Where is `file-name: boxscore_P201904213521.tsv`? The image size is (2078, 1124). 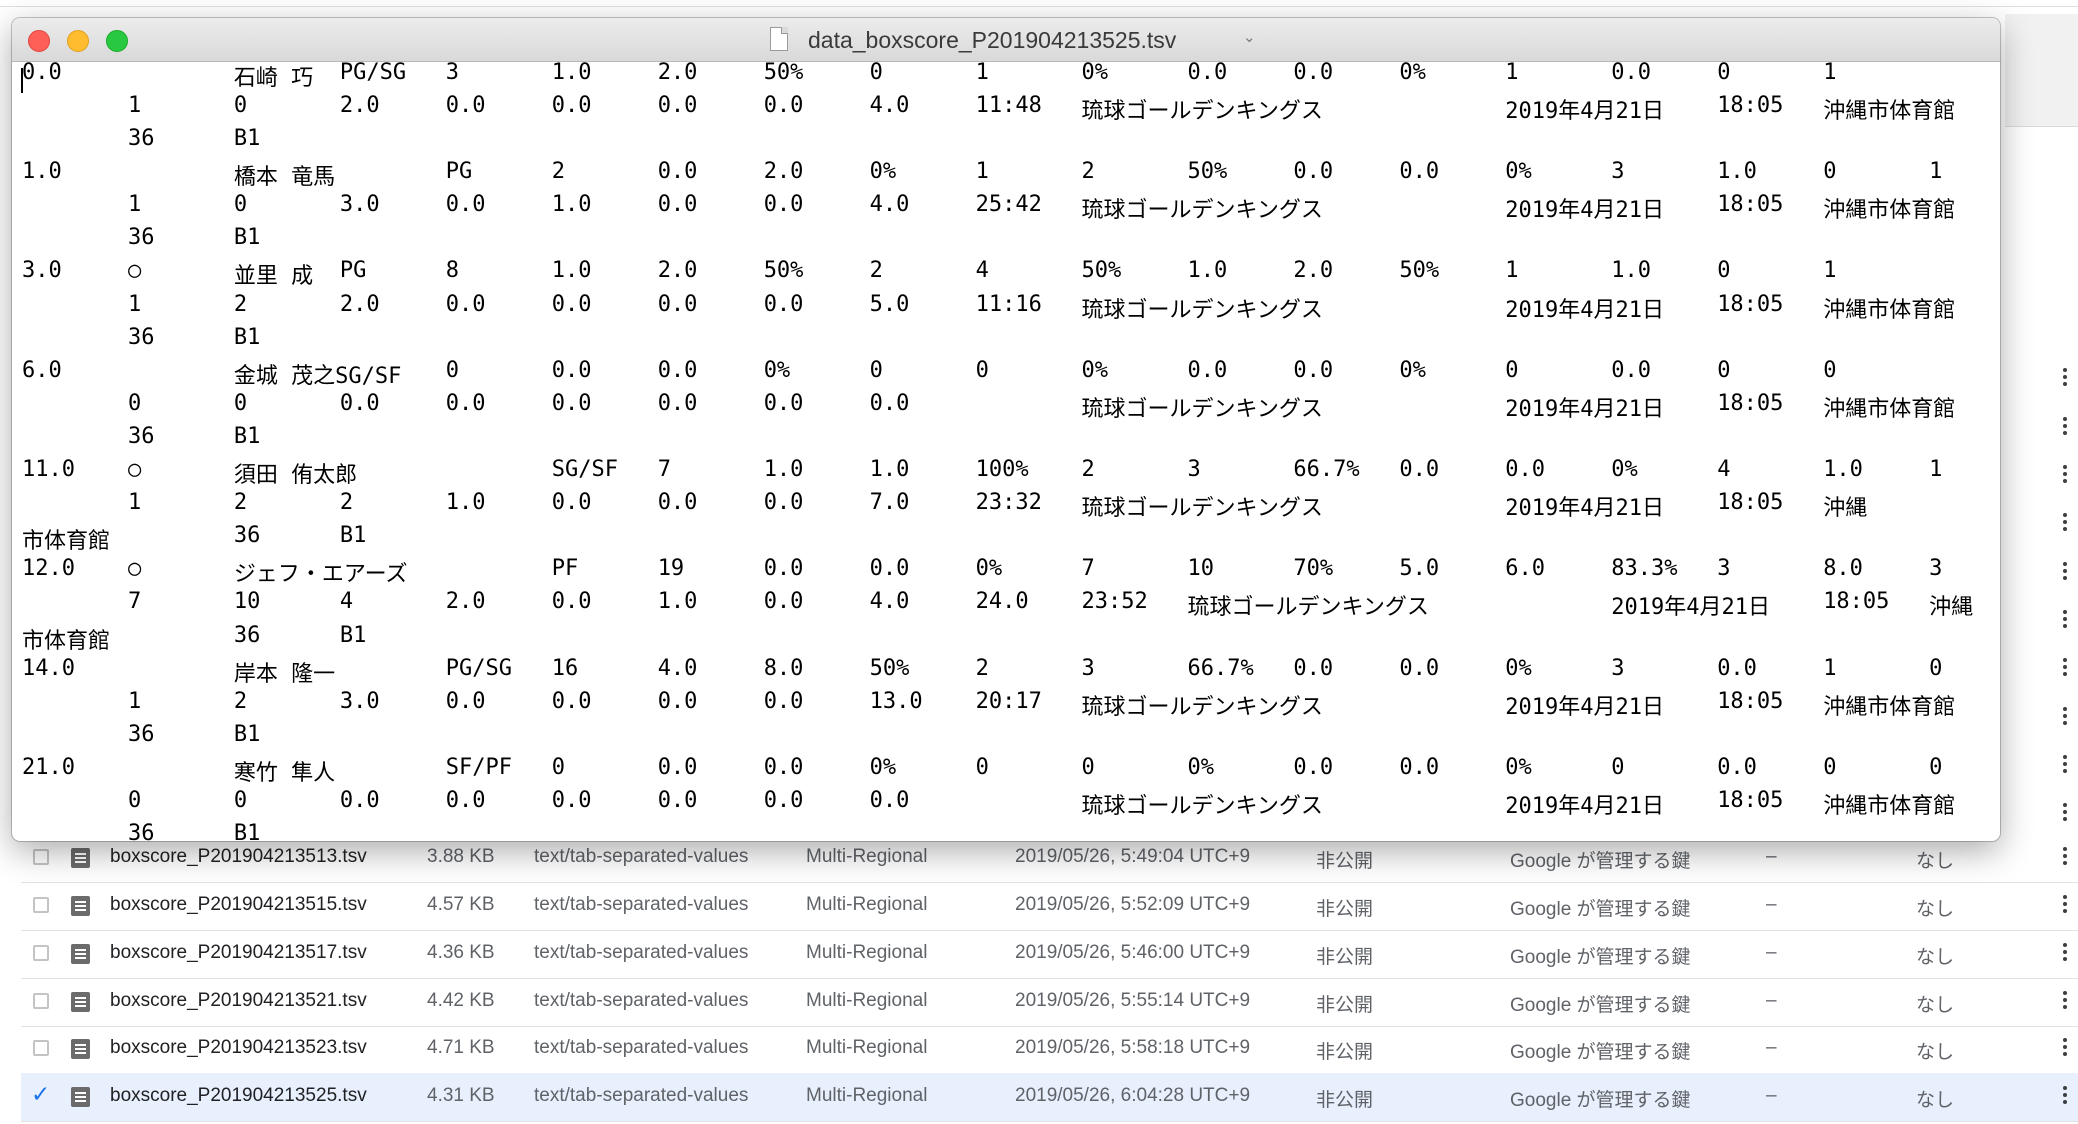 file-name: boxscore_P201904213521.tsv is located at coordinates (238, 1001).